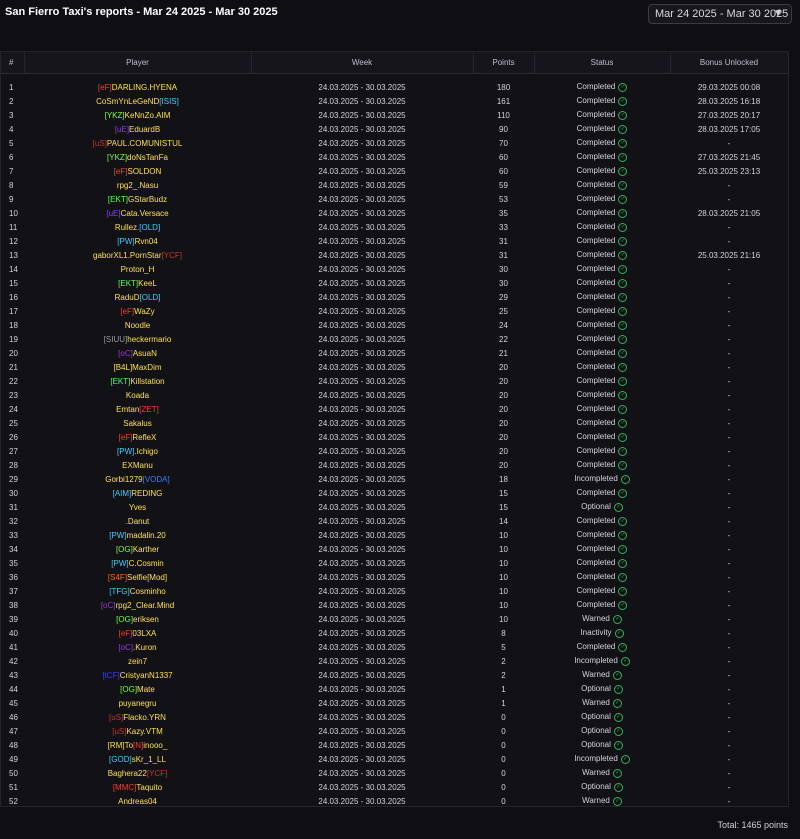 This screenshot has height=839, width=800. I want to click on clan-tag: [S4F], so click(117, 577).